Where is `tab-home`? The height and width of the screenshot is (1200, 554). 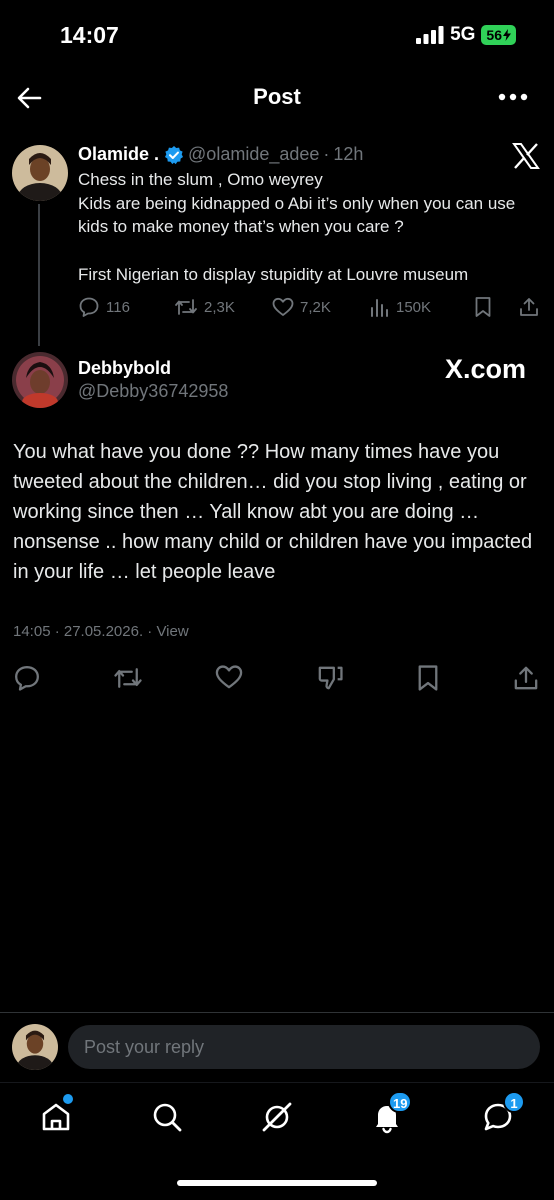
tab-home is located at coordinates (56, 1114).